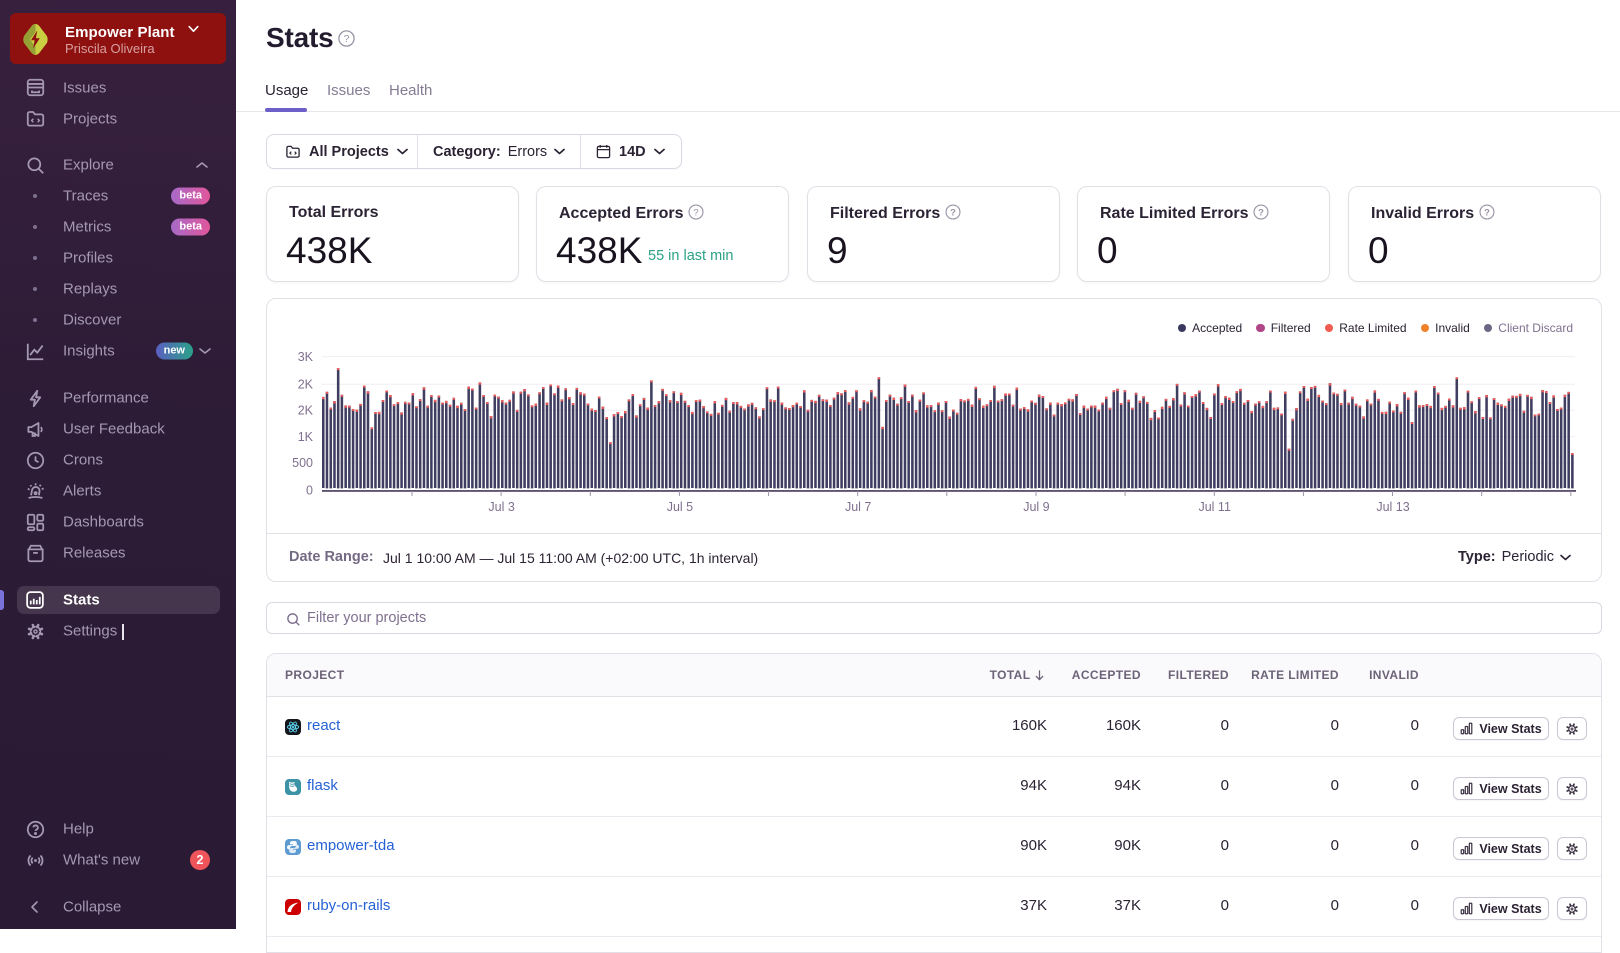  I want to click on svg-text: Jul 13, so click(1392, 507).